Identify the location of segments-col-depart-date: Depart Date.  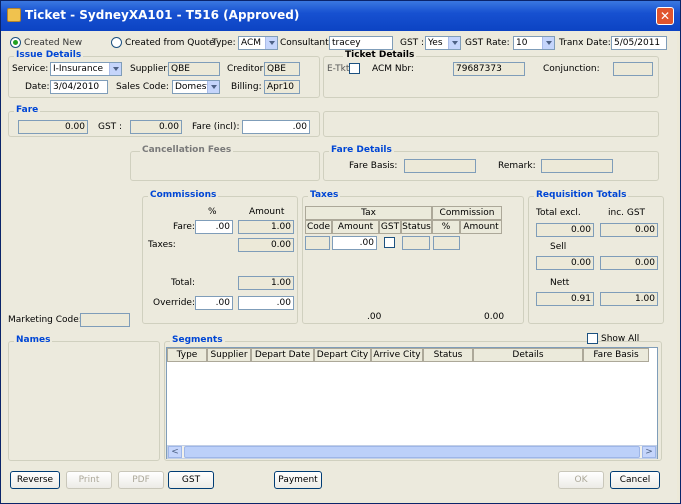
(282, 355).